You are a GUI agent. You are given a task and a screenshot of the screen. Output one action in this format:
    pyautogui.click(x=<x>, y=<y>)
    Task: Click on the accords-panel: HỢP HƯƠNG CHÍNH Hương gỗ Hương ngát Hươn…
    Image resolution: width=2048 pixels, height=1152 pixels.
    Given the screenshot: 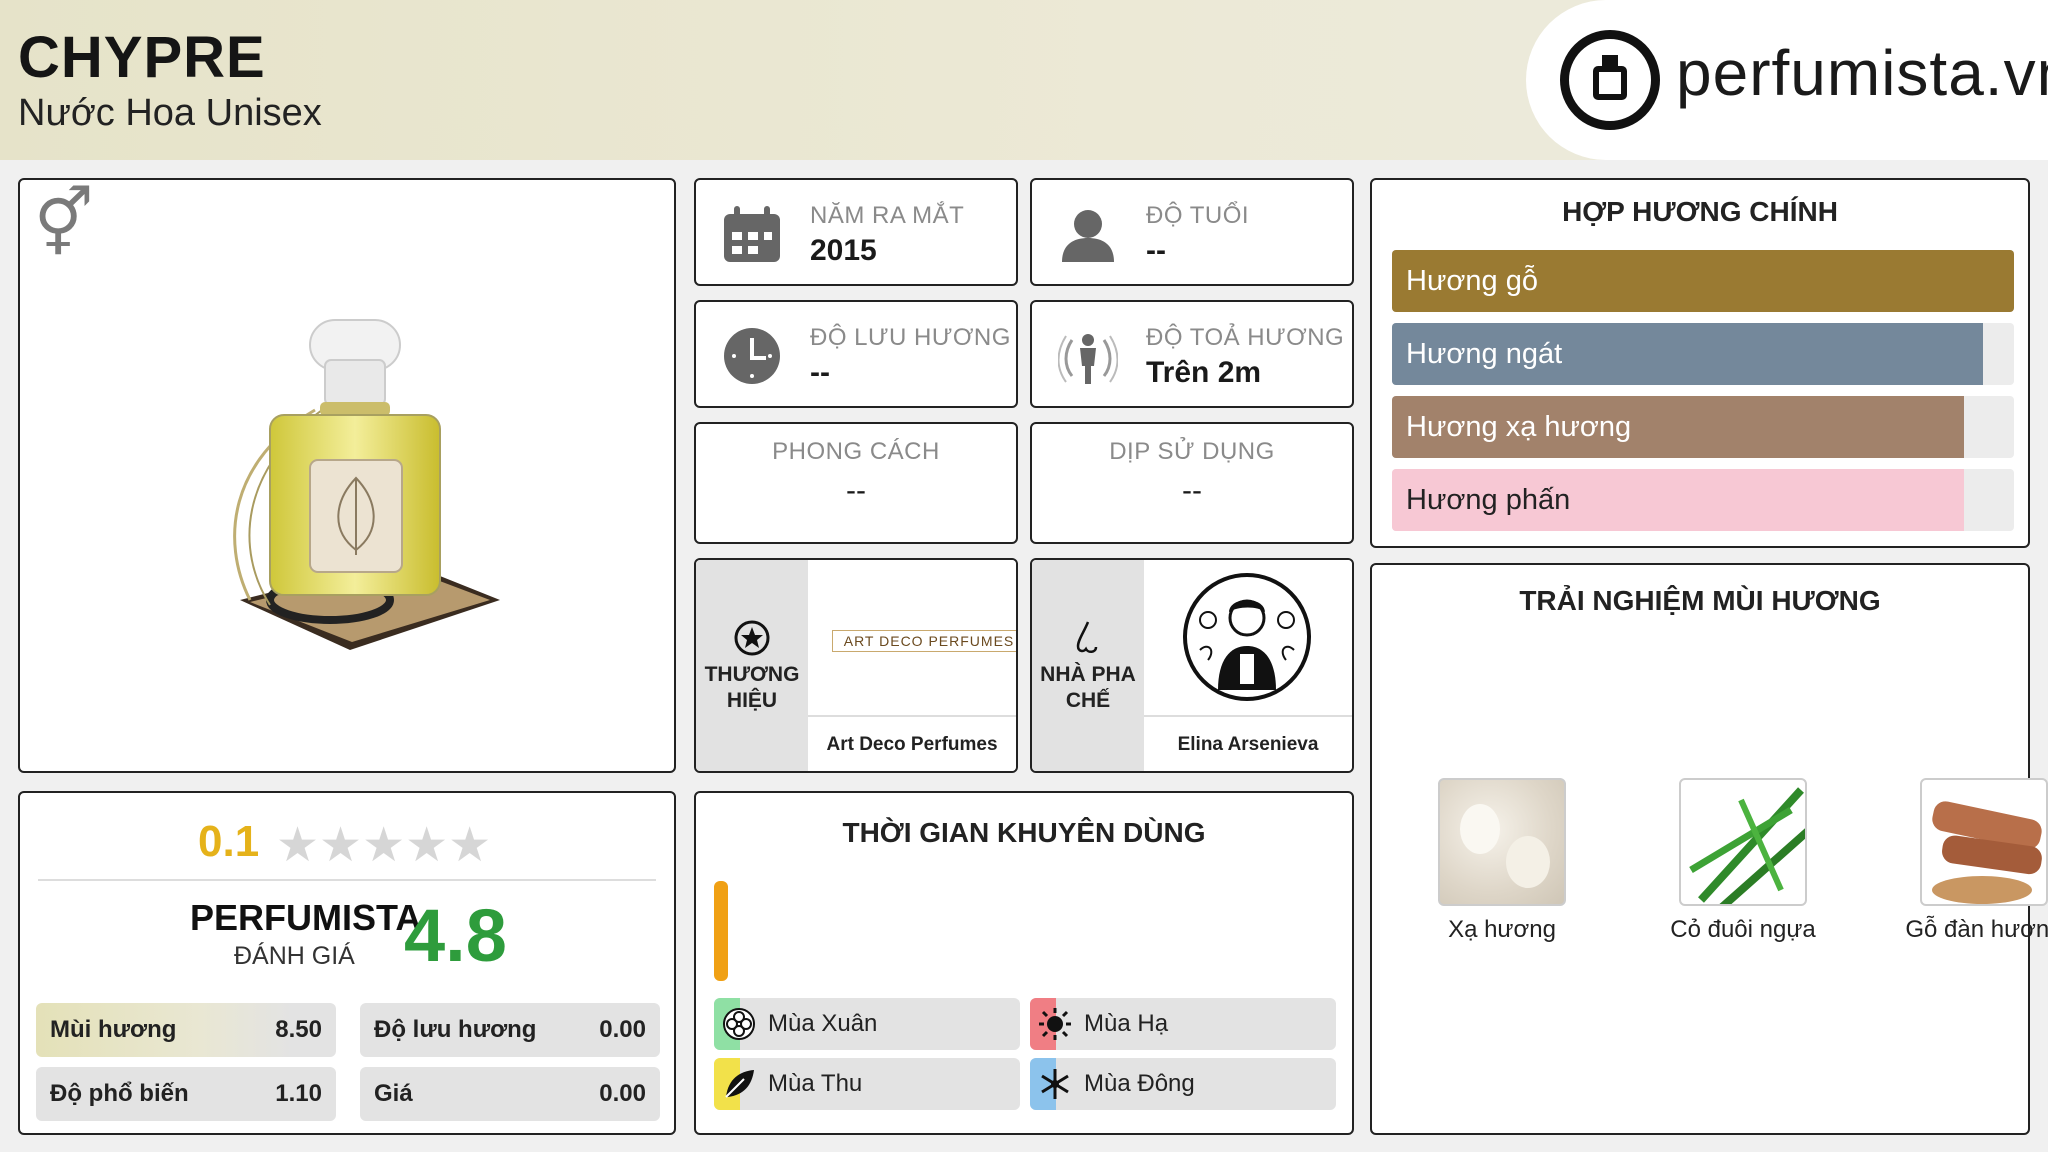 What is the action you would take?
    pyautogui.click(x=1700, y=363)
    